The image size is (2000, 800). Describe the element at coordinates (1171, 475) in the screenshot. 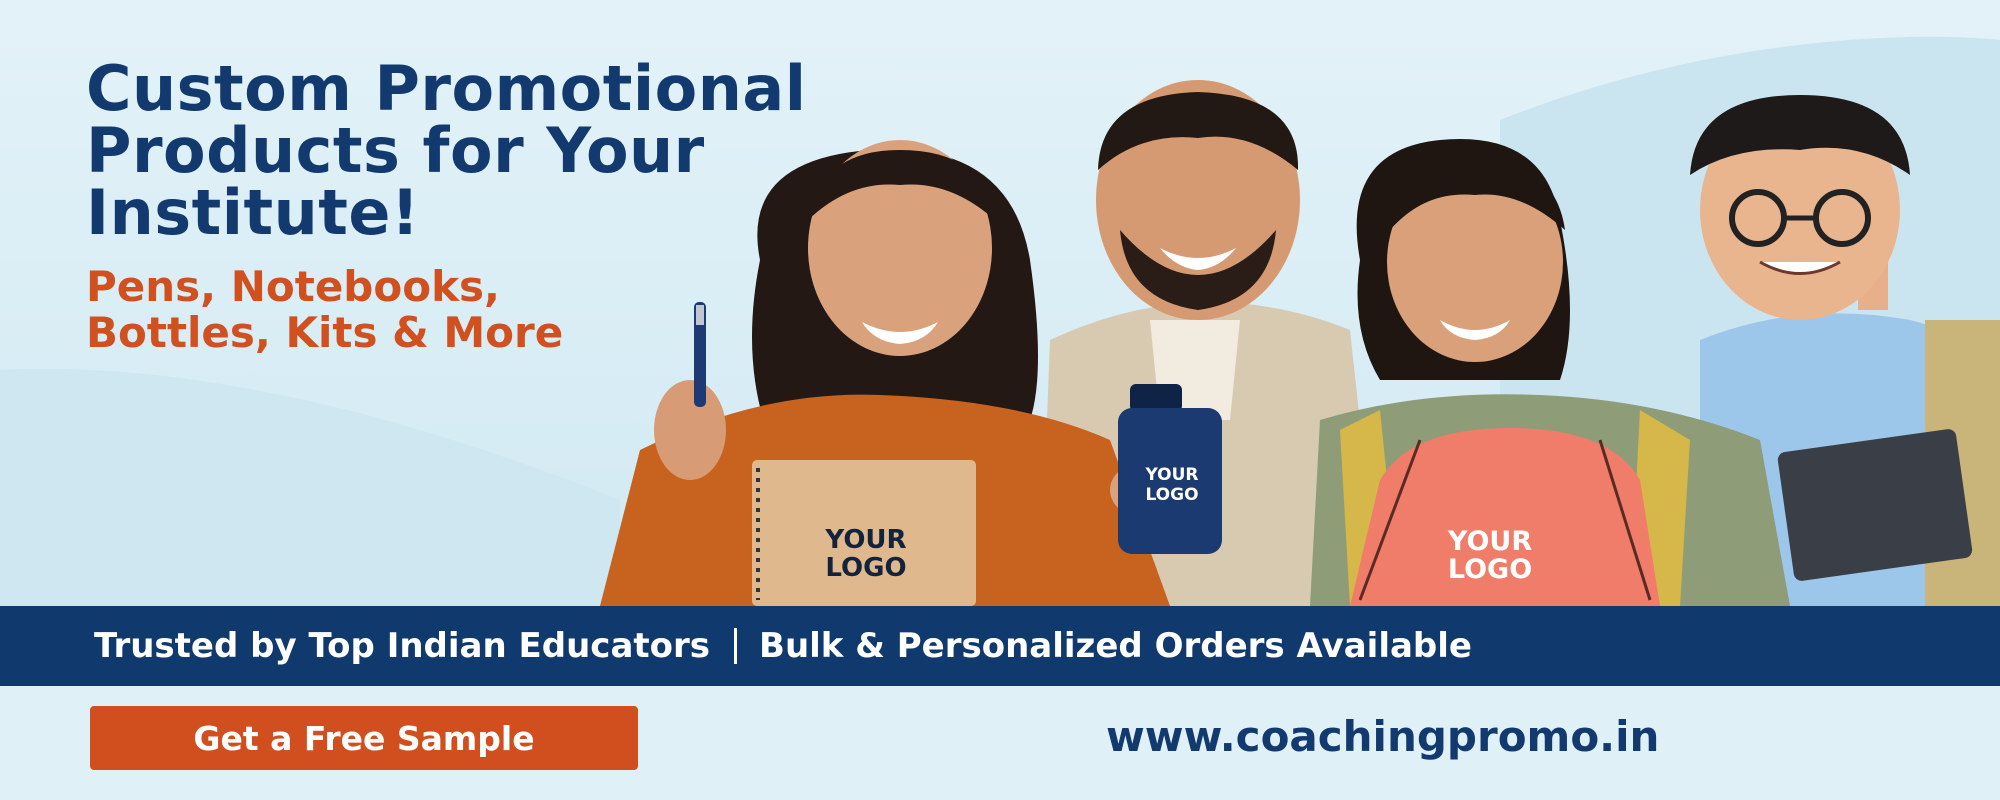

I see `bottle-logo-line1: YOUR` at that location.